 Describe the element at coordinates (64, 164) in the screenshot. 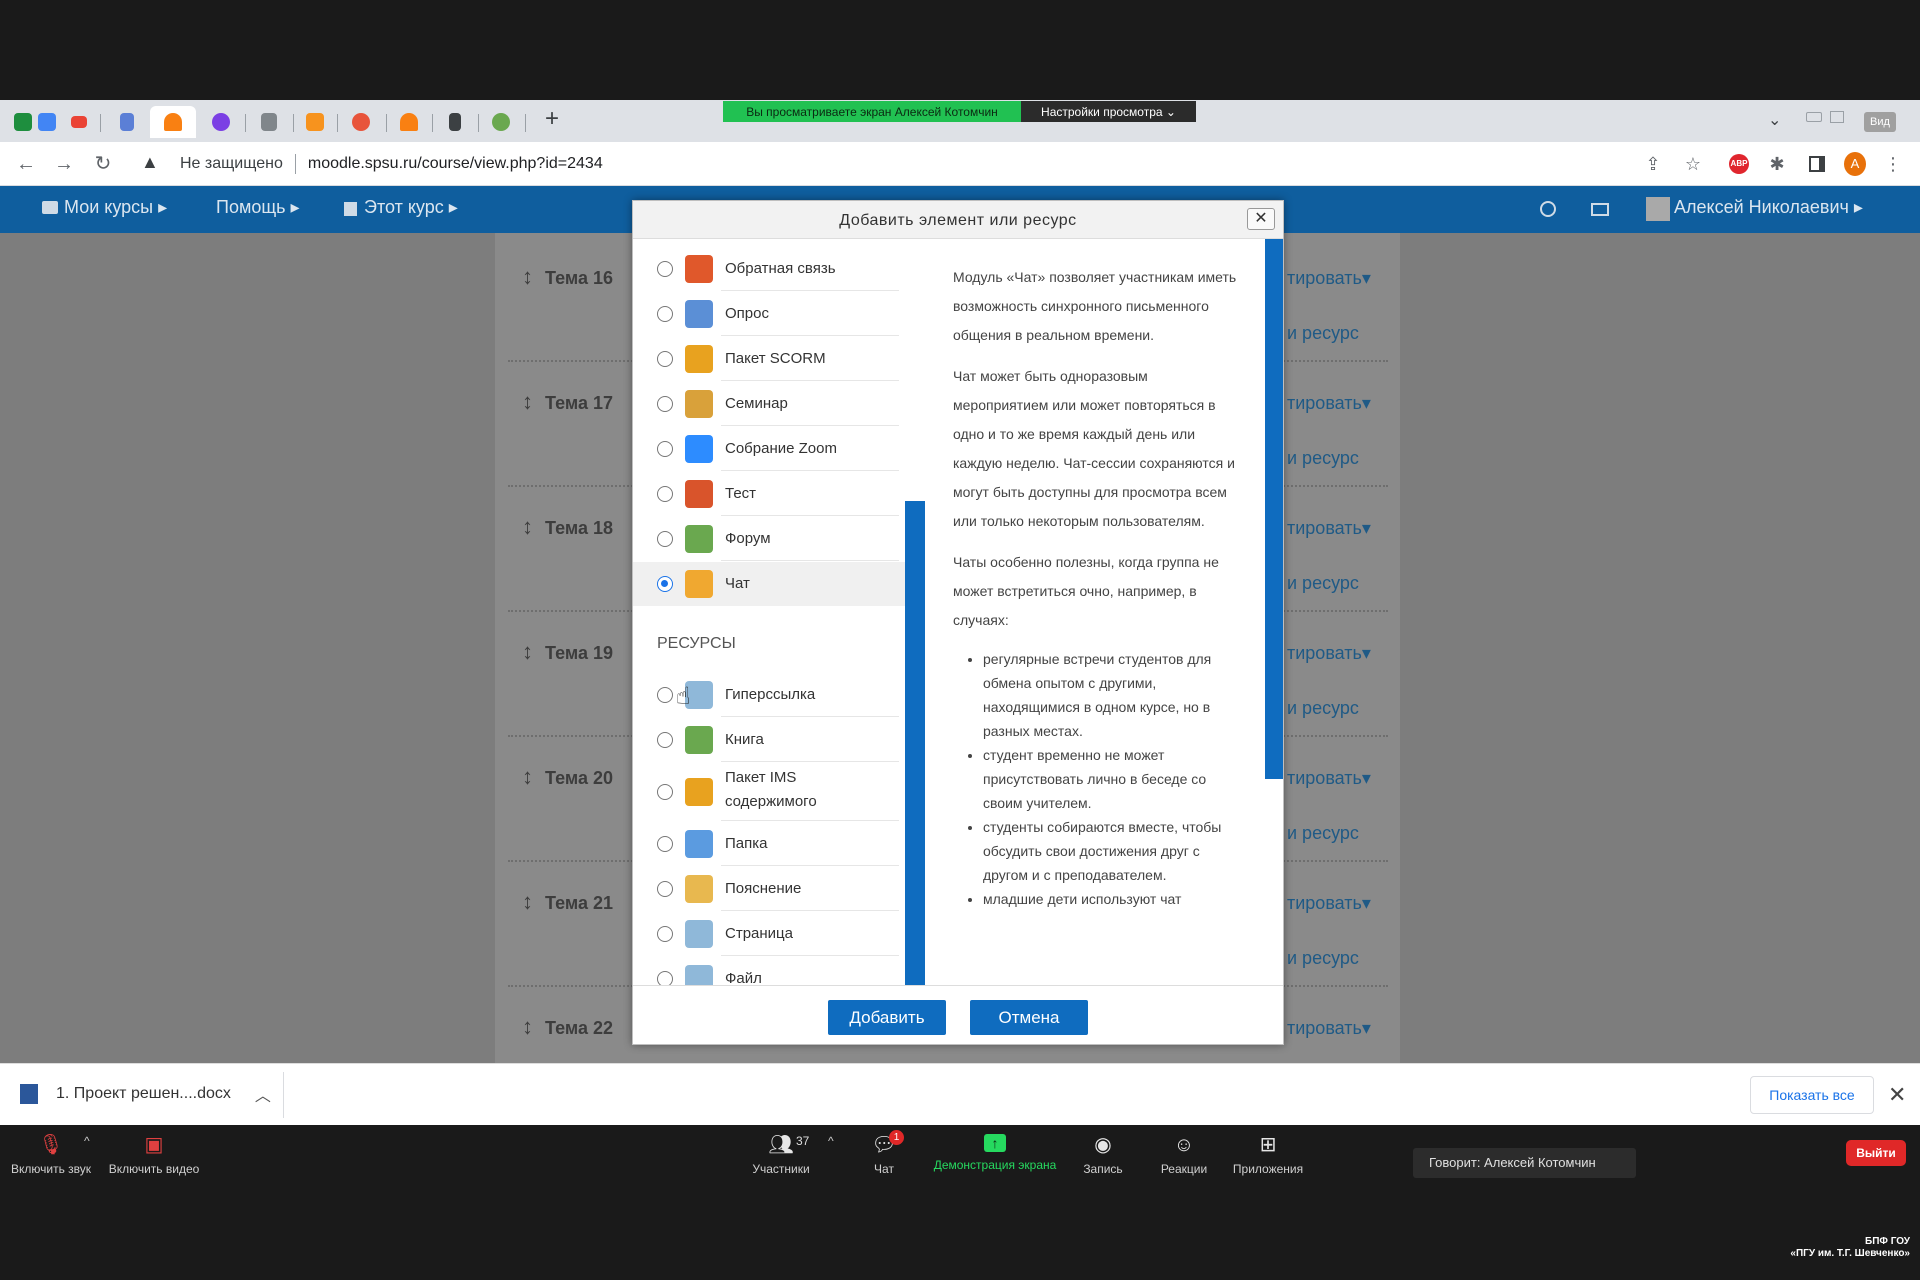

I see `forward-arrow-icon: →` at that location.